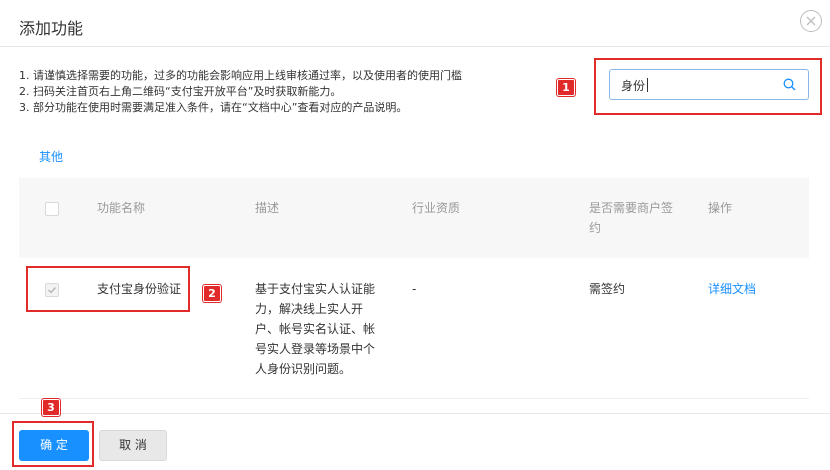 Image resolution: width=830 pixels, height=470 pixels. What do you see at coordinates (415, 46) in the screenshot?
I see `header-divider` at bounding box center [415, 46].